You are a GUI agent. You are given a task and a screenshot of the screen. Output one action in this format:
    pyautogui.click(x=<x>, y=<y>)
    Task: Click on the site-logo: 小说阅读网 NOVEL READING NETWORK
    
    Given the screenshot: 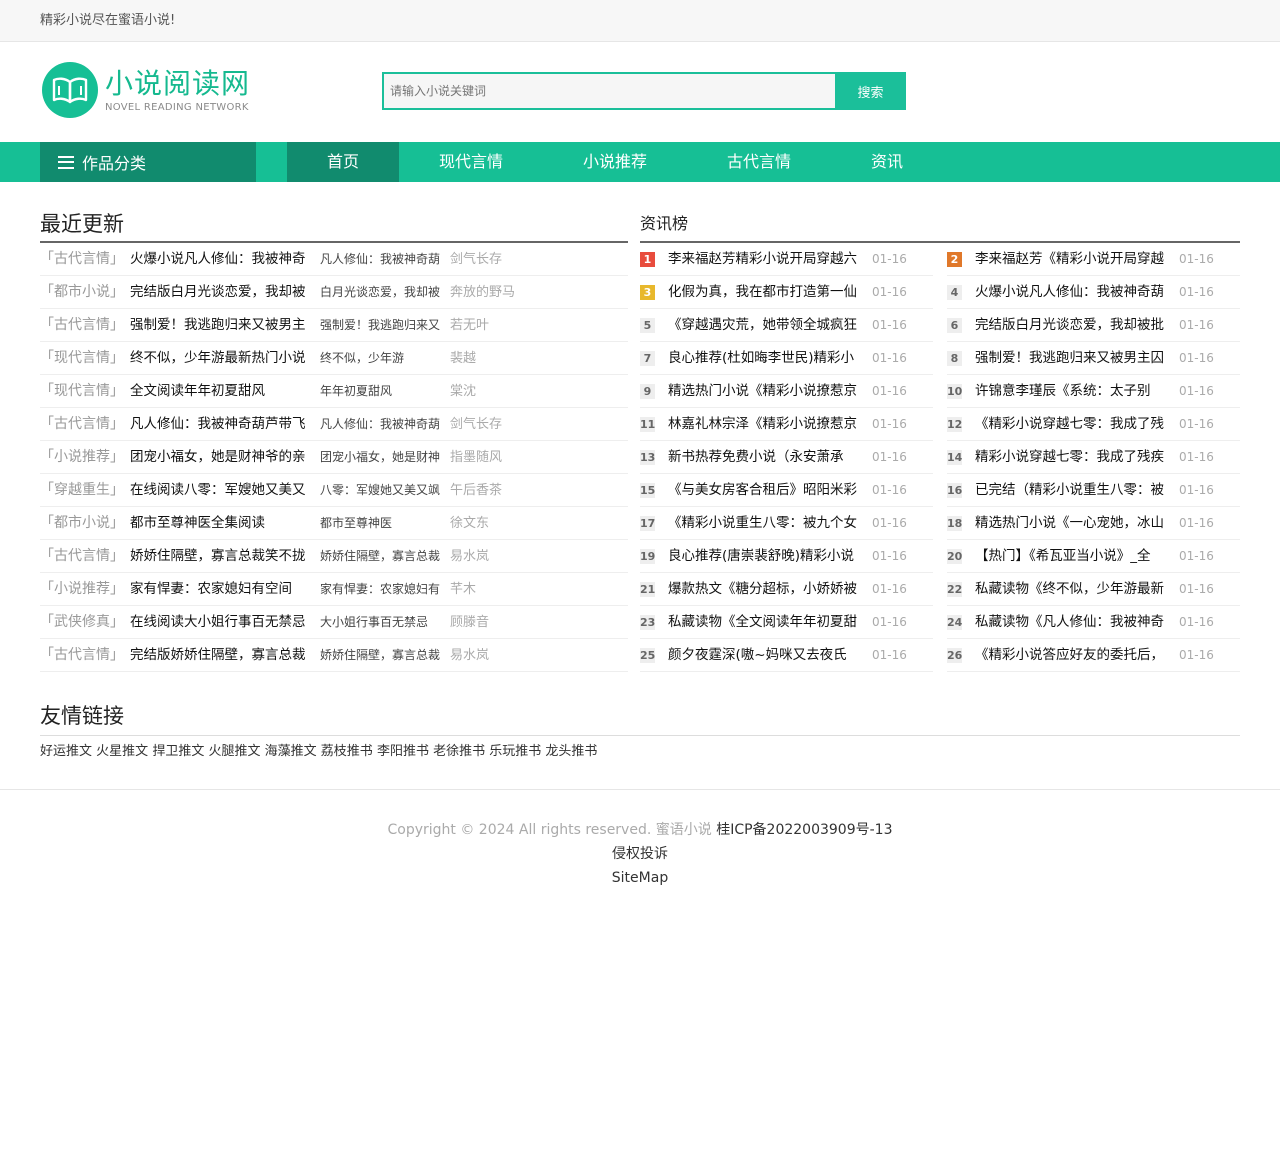 What is the action you would take?
    pyautogui.click(x=146, y=90)
    